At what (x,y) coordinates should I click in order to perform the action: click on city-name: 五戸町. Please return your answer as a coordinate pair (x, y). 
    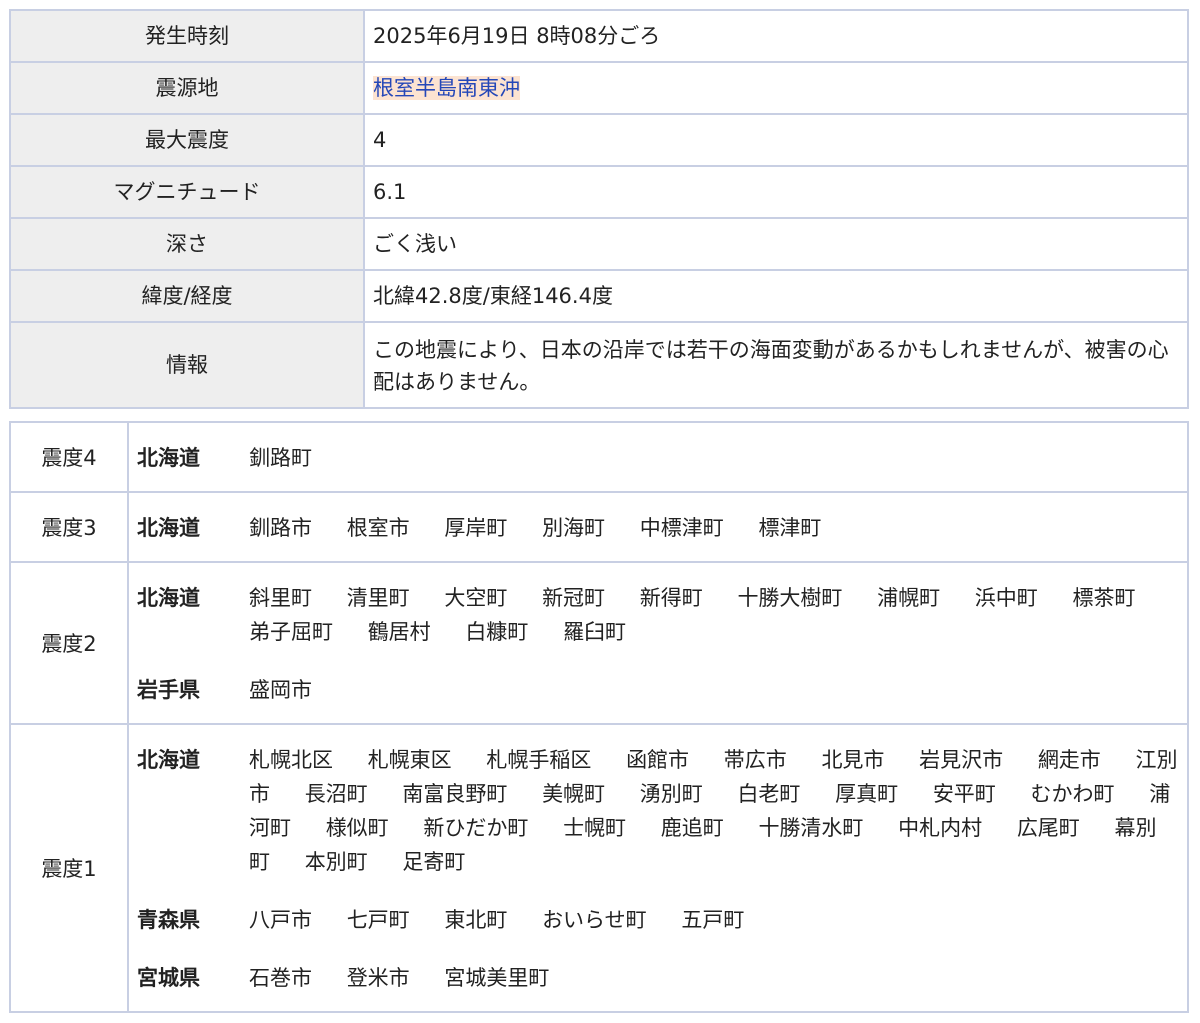
    Looking at the image, I should click on (713, 920).